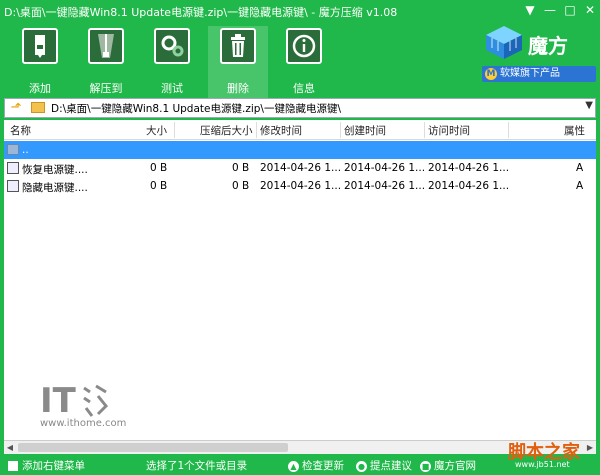 This screenshot has height=475, width=600. I want to click on test-button: 测试, so click(172, 62).